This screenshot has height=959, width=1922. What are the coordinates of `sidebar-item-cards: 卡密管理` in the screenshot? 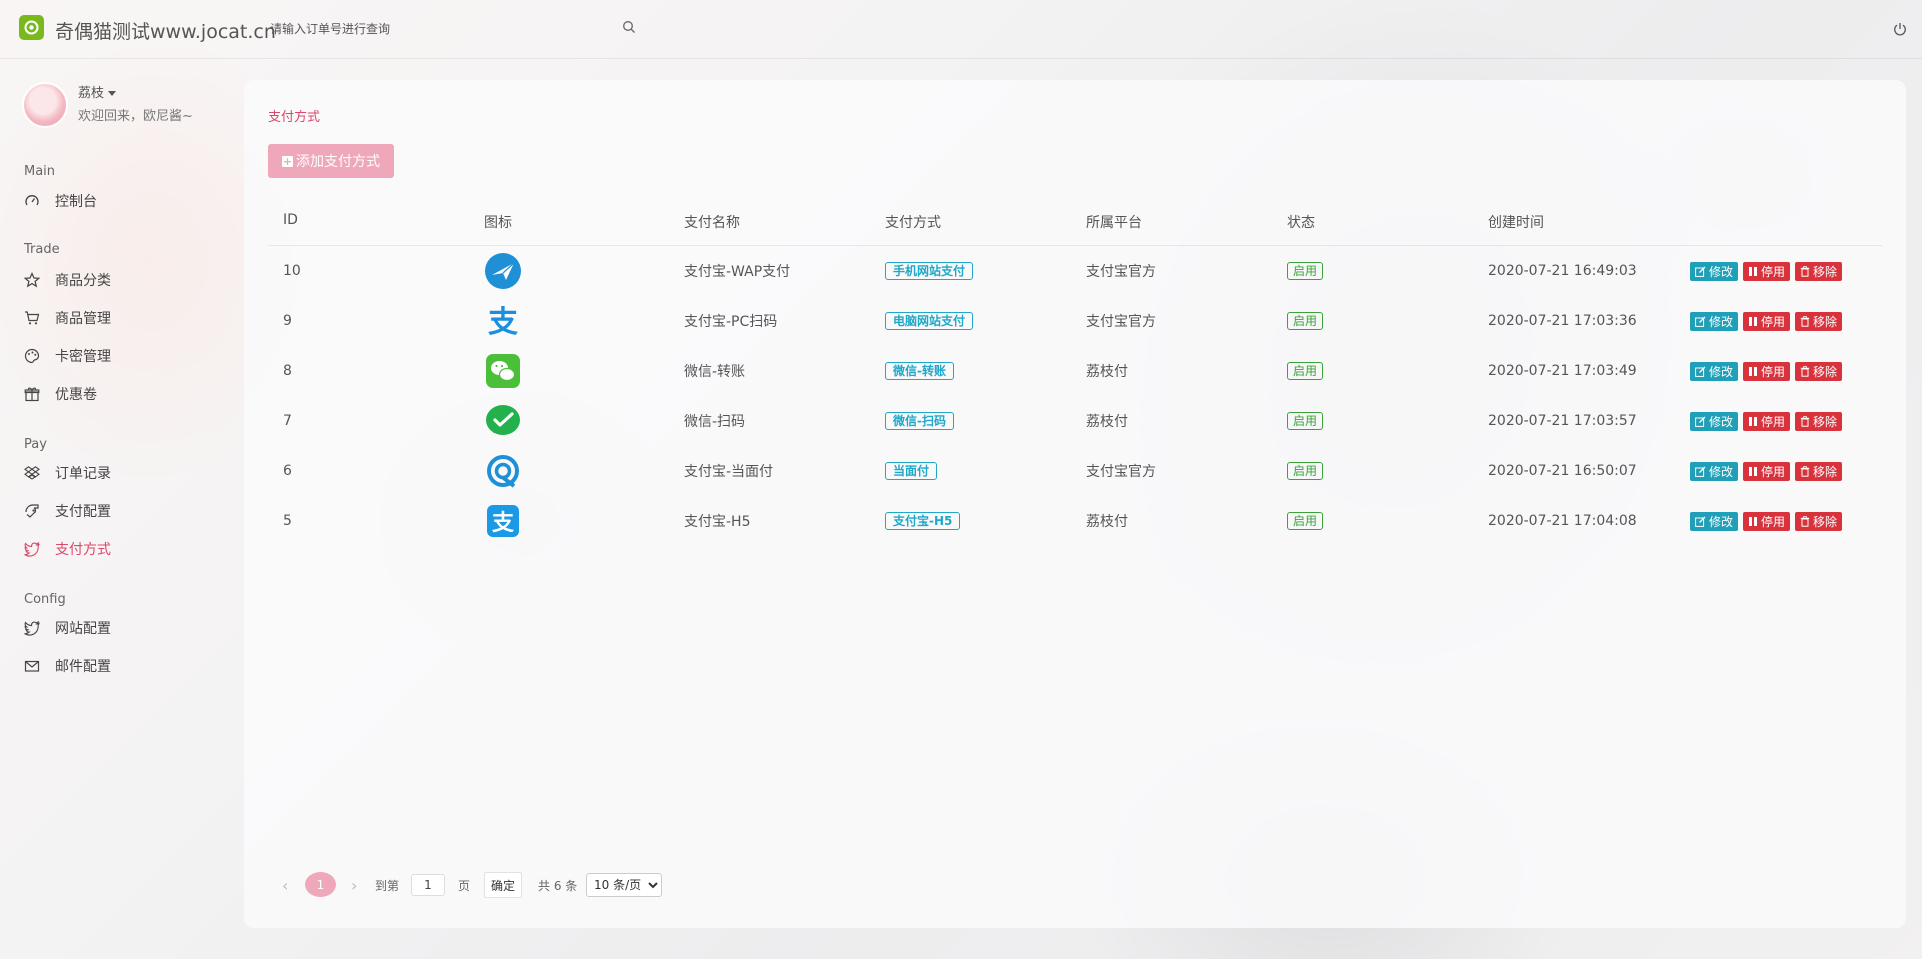 It's located at (67, 356).